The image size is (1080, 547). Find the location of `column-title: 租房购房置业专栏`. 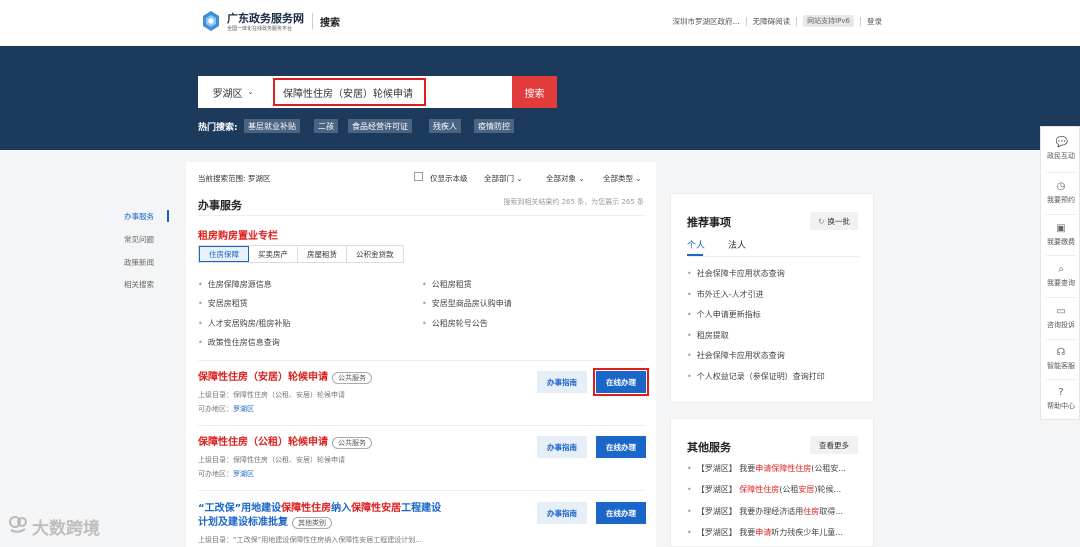

column-title: 租房购房置业专栏 is located at coordinates (238, 234).